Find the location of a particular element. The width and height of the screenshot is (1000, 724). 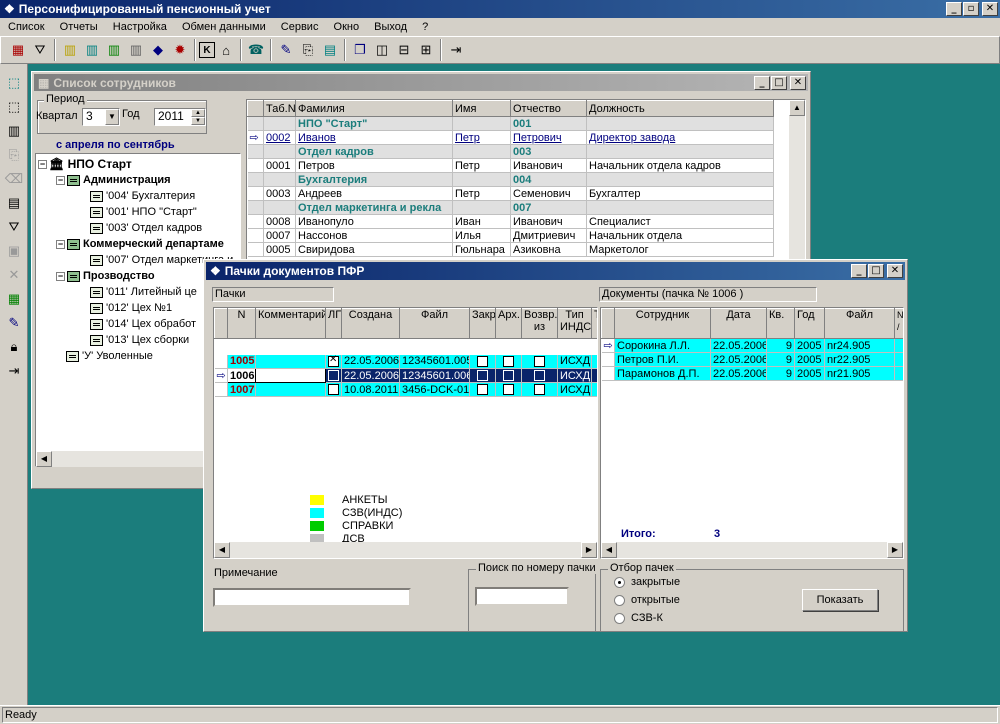

table-row: ⇨ Сорокина Л.Л. 22.05.2006 9 2005 nr24.905 is located at coordinates (752, 345).